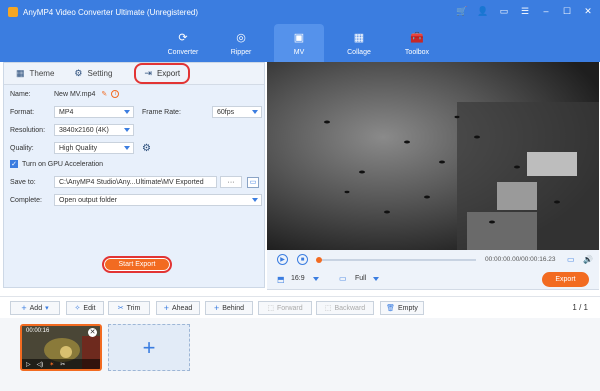 This screenshot has width=600, height=391. What do you see at coordinates (289, 308) in the screenshot?
I see `forward-label: Forward` at bounding box center [289, 308].